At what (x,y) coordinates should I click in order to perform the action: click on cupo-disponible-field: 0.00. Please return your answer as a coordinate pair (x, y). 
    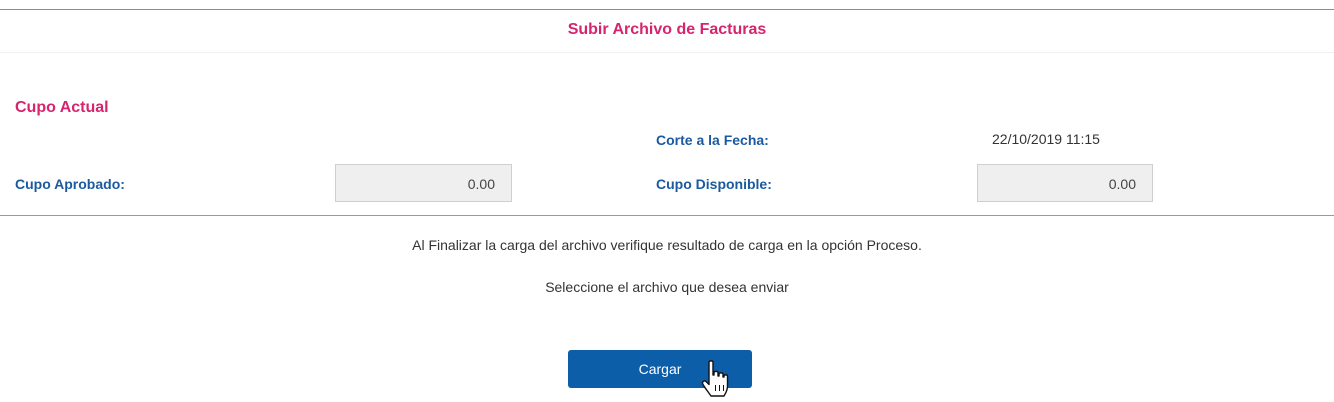
    Looking at the image, I should click on (1065, 183).